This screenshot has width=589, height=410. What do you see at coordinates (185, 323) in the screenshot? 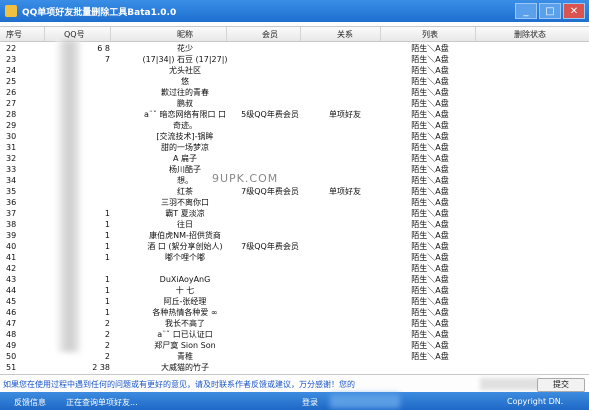
I see `row-nickname: 我长不高了` at bounding box center [185, 323].